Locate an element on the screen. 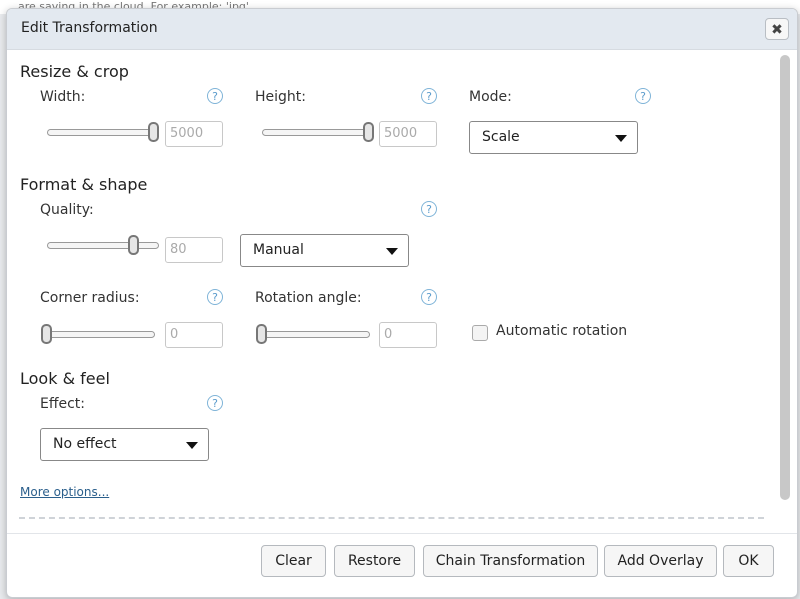  corner-radius-help-icon: ? is located at coordinates (215, 297).